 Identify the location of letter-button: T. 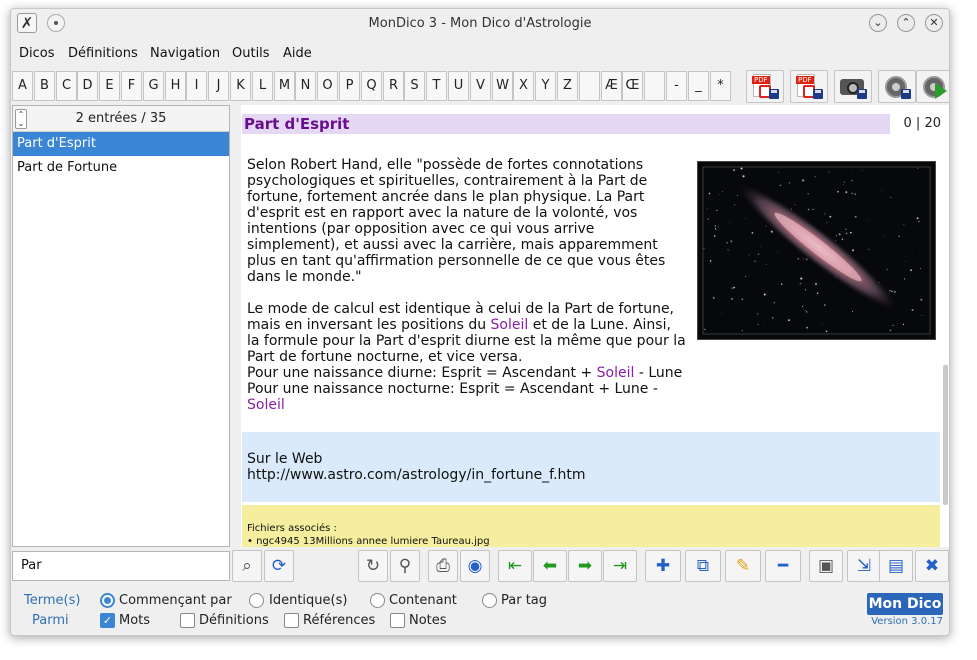
(436, 86).